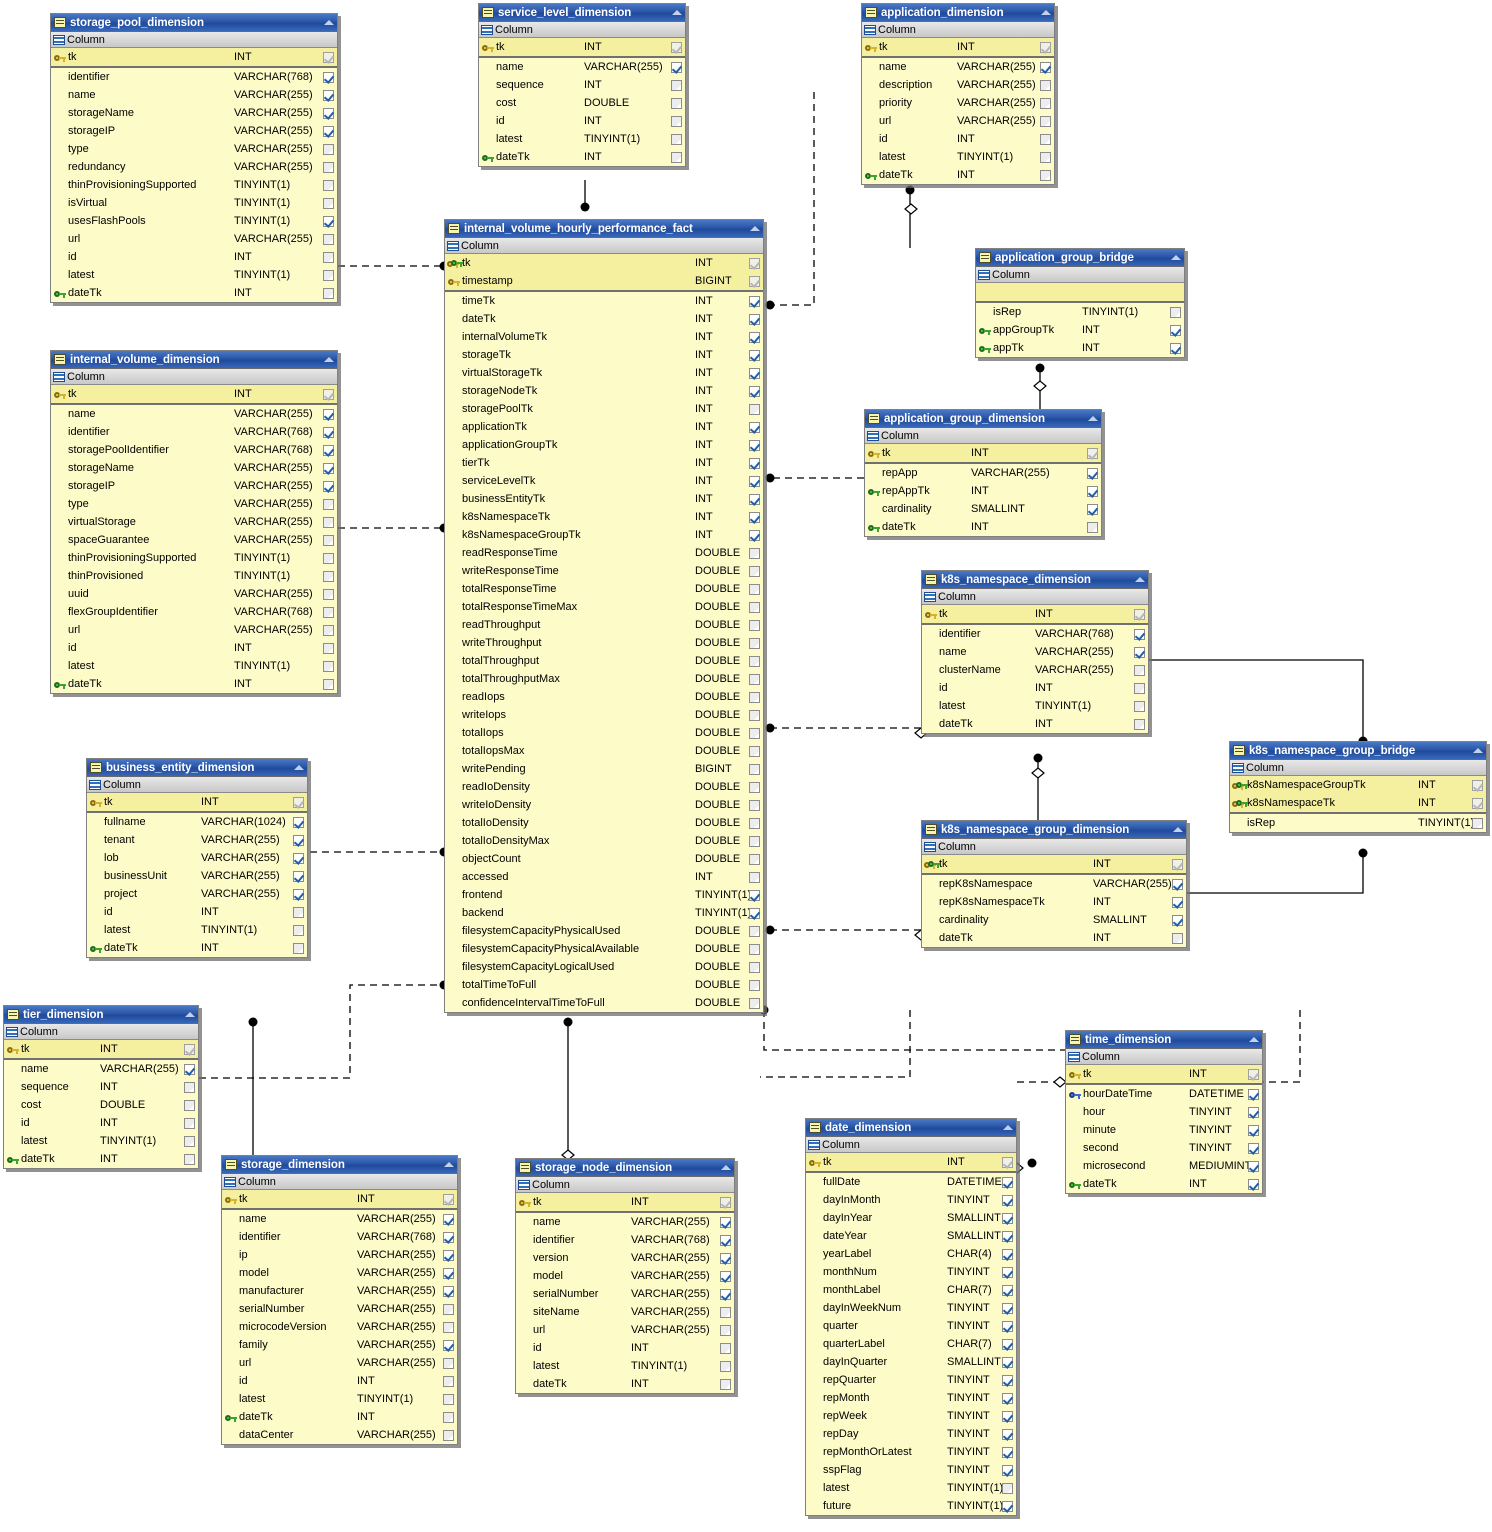  Describe the element at coordinates (911, 1452) in the screenshot. I see `column-row: repMonthOrLatest TINYINT` at that location.